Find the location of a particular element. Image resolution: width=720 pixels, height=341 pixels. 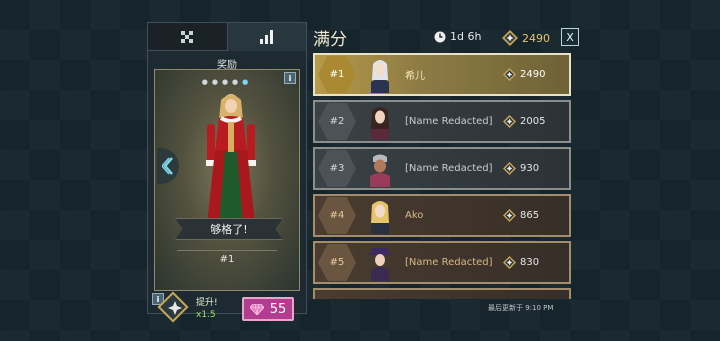

rank-badge: #5 is located at coordinates (337, 262).